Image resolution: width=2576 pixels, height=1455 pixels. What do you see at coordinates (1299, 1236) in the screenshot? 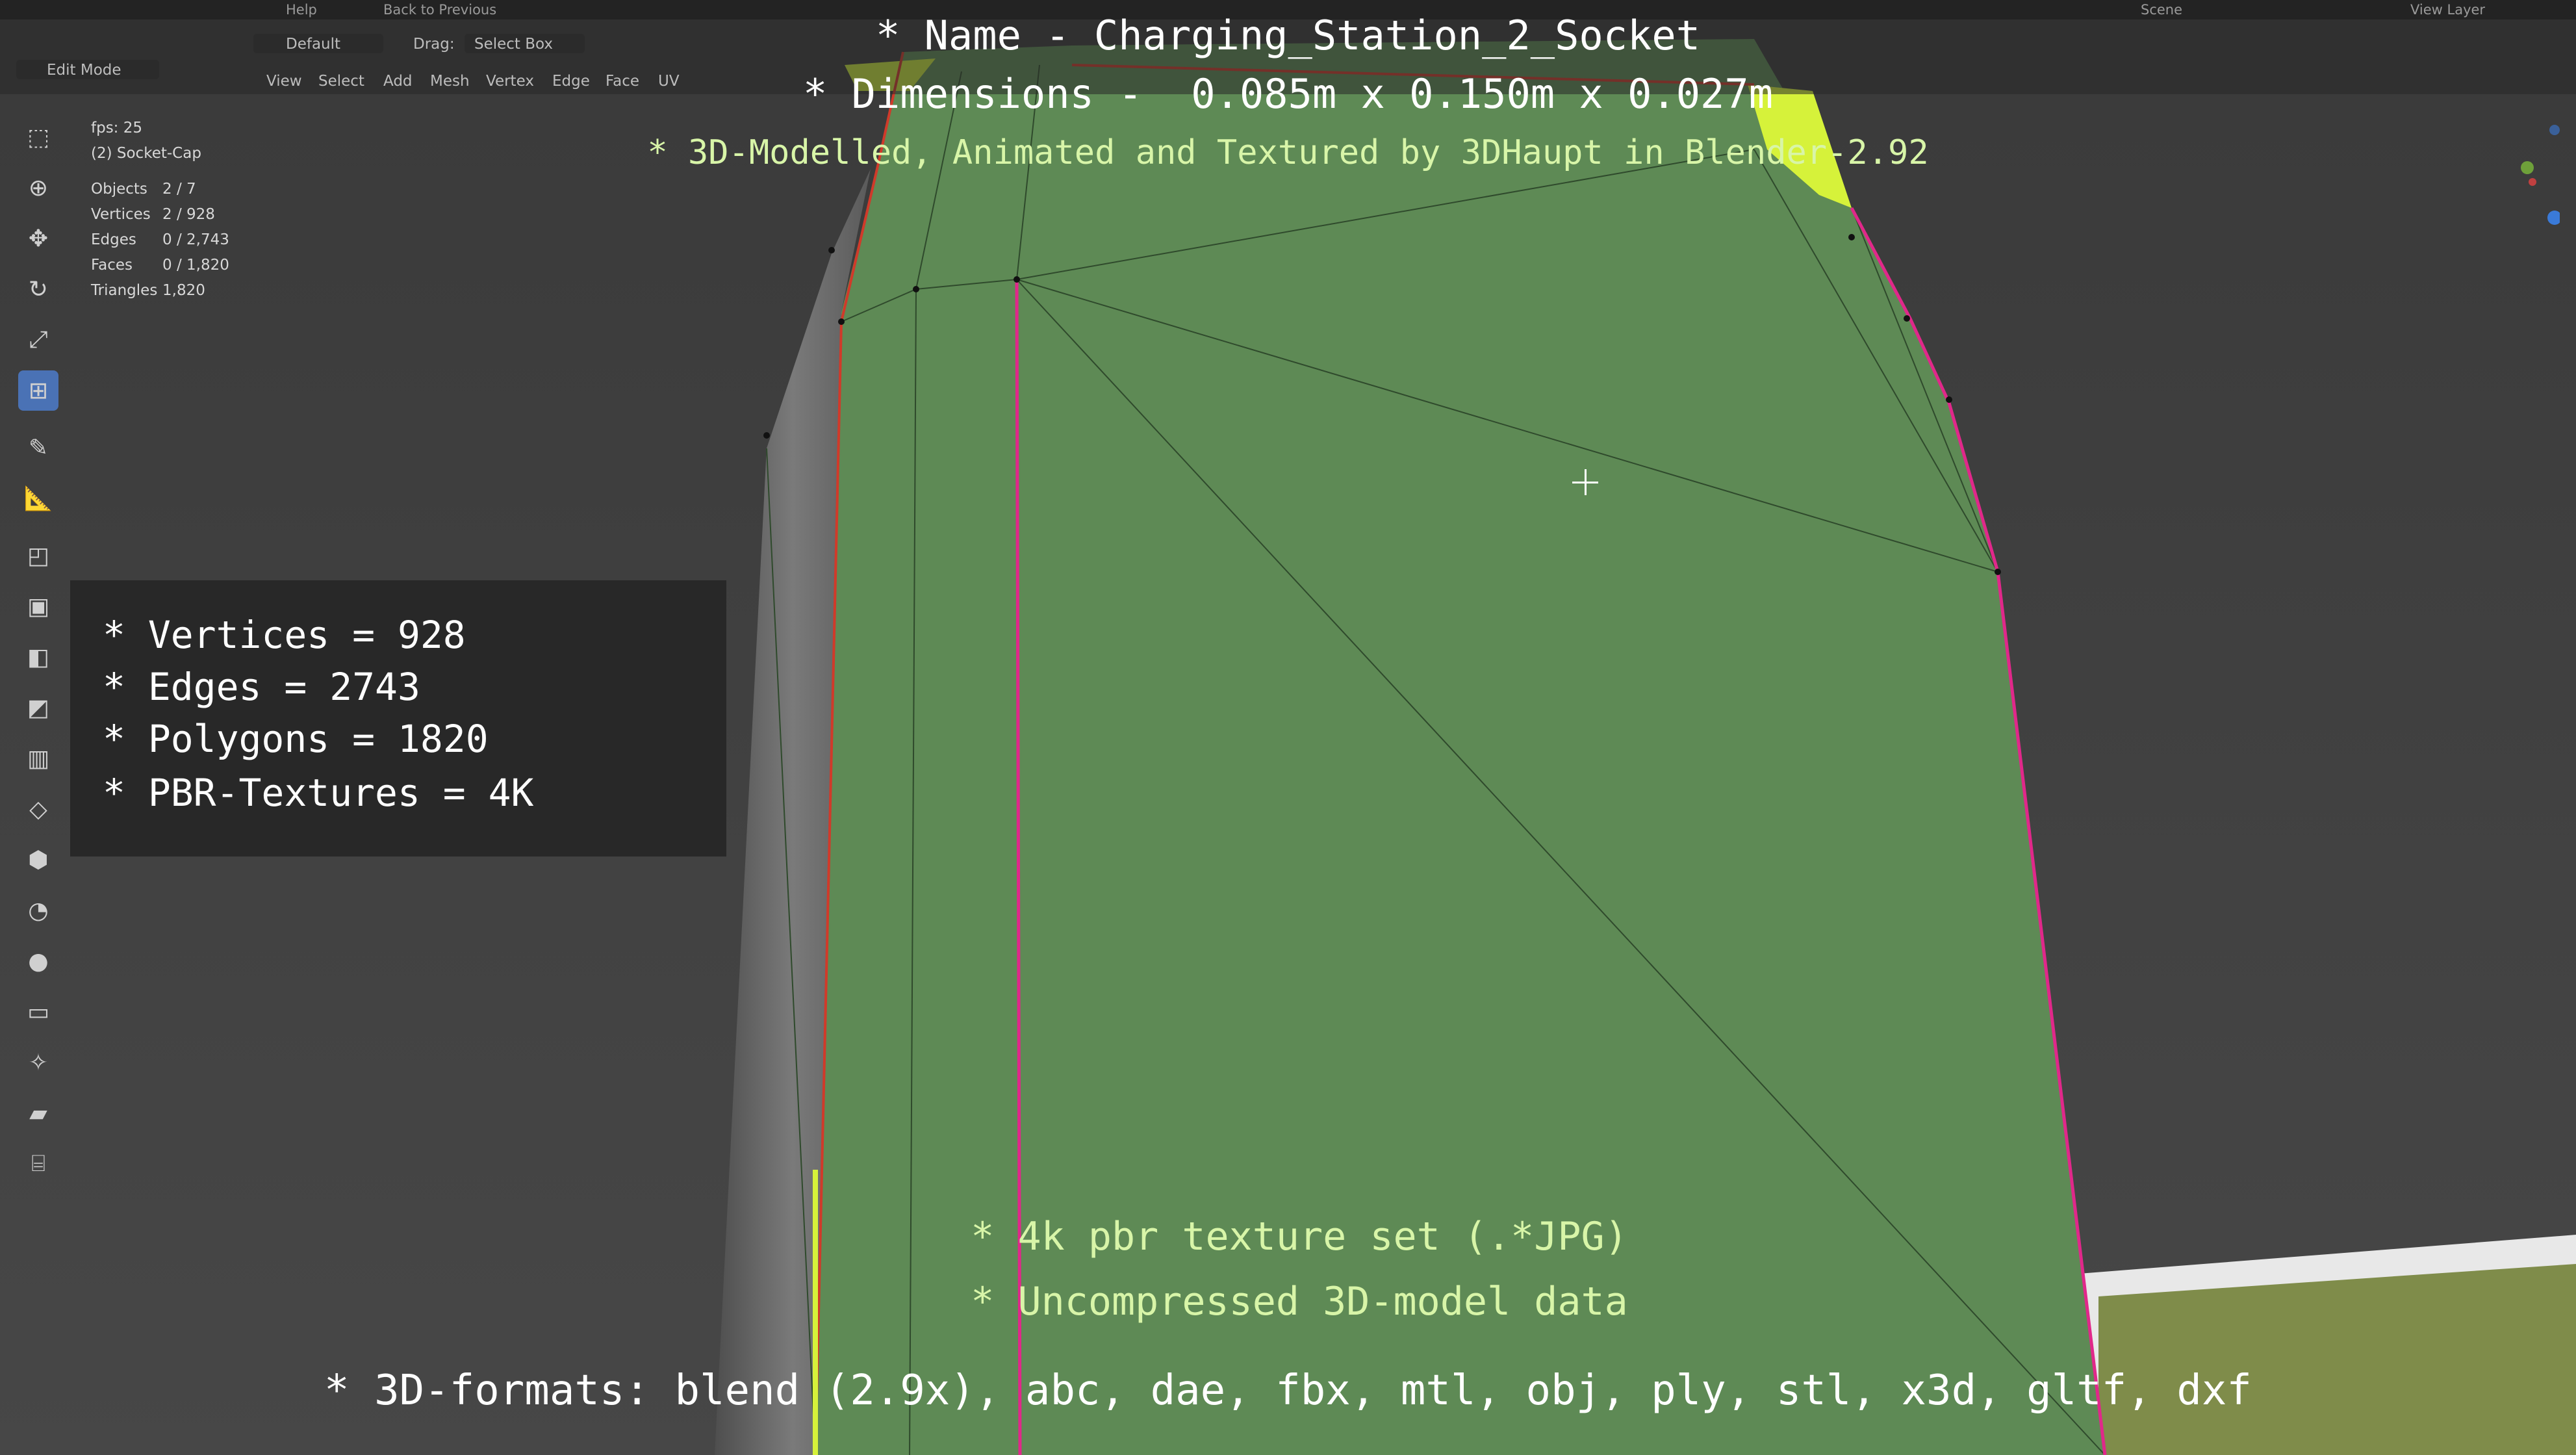
I see `overlay-texture-line: * 4k pbr texture set (.*JPG)` at bounding box center [1299, 1236].